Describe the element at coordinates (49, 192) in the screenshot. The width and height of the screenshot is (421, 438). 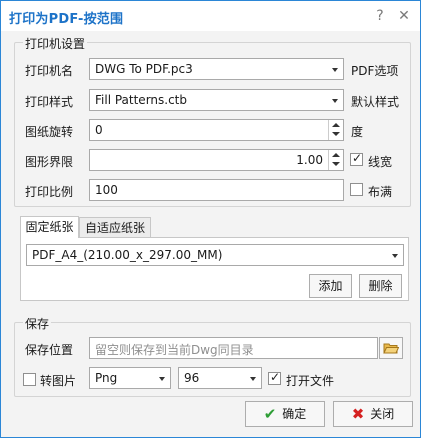
I see `scale-label: 打印比例` at that location.